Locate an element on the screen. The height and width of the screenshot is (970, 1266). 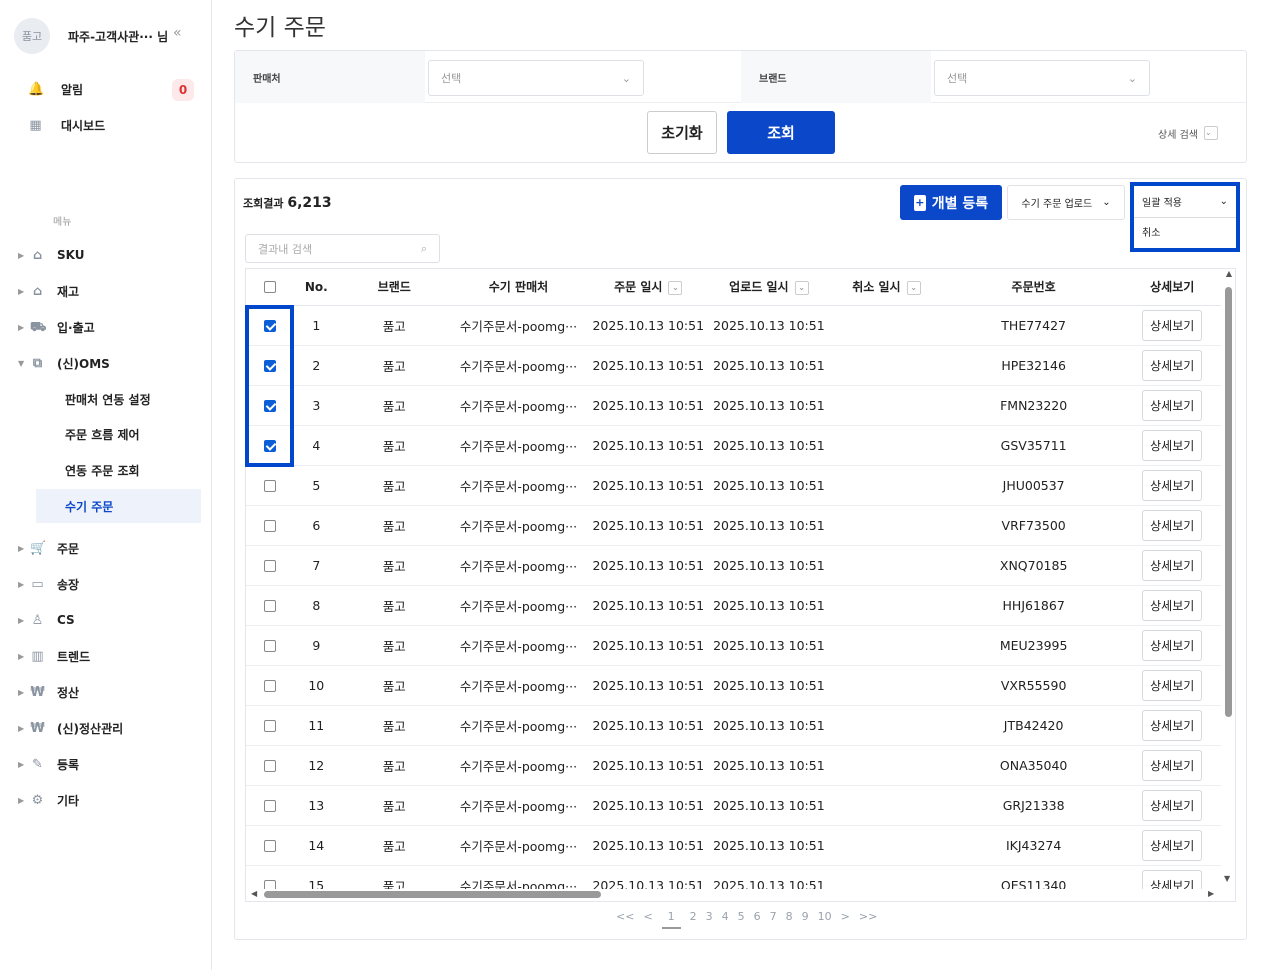
checkbox-cell is located at coordinates (270, 725).